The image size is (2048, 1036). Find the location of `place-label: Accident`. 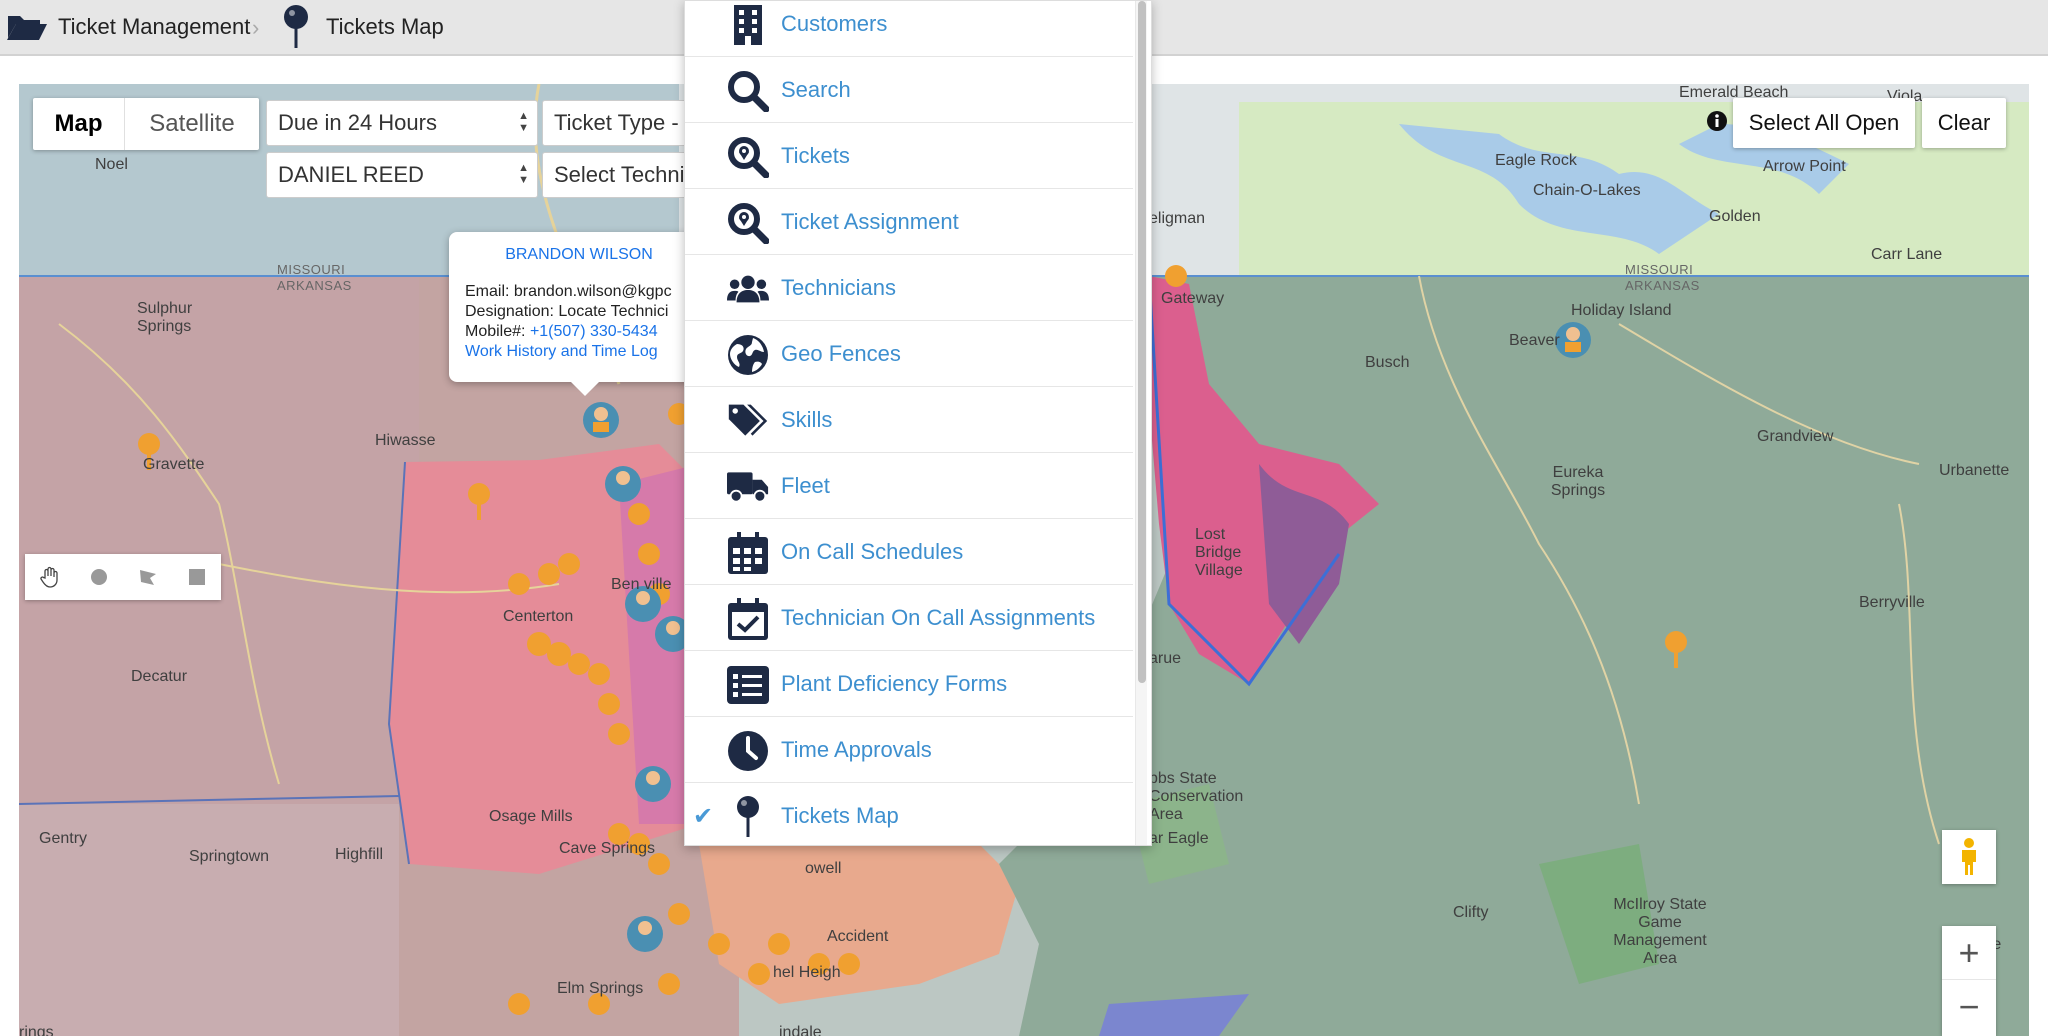

place-label: Accident is located at coordinates (858, 936).